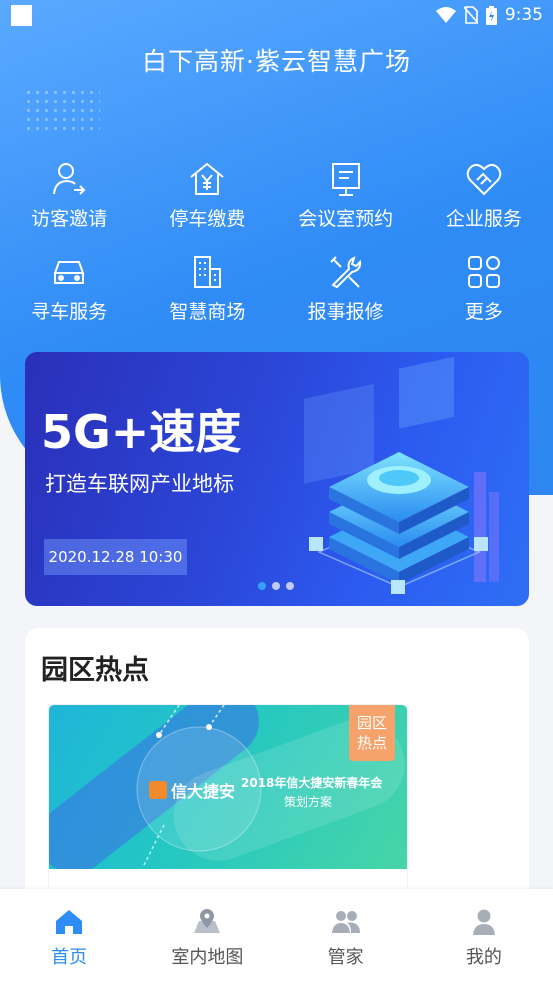 The image size is (553, 983). What do you see at coordinates (139, 484) in the screenshot?
I see `banner-subtitle: 打造车联网产业地标` at bounding box center [139, 484].